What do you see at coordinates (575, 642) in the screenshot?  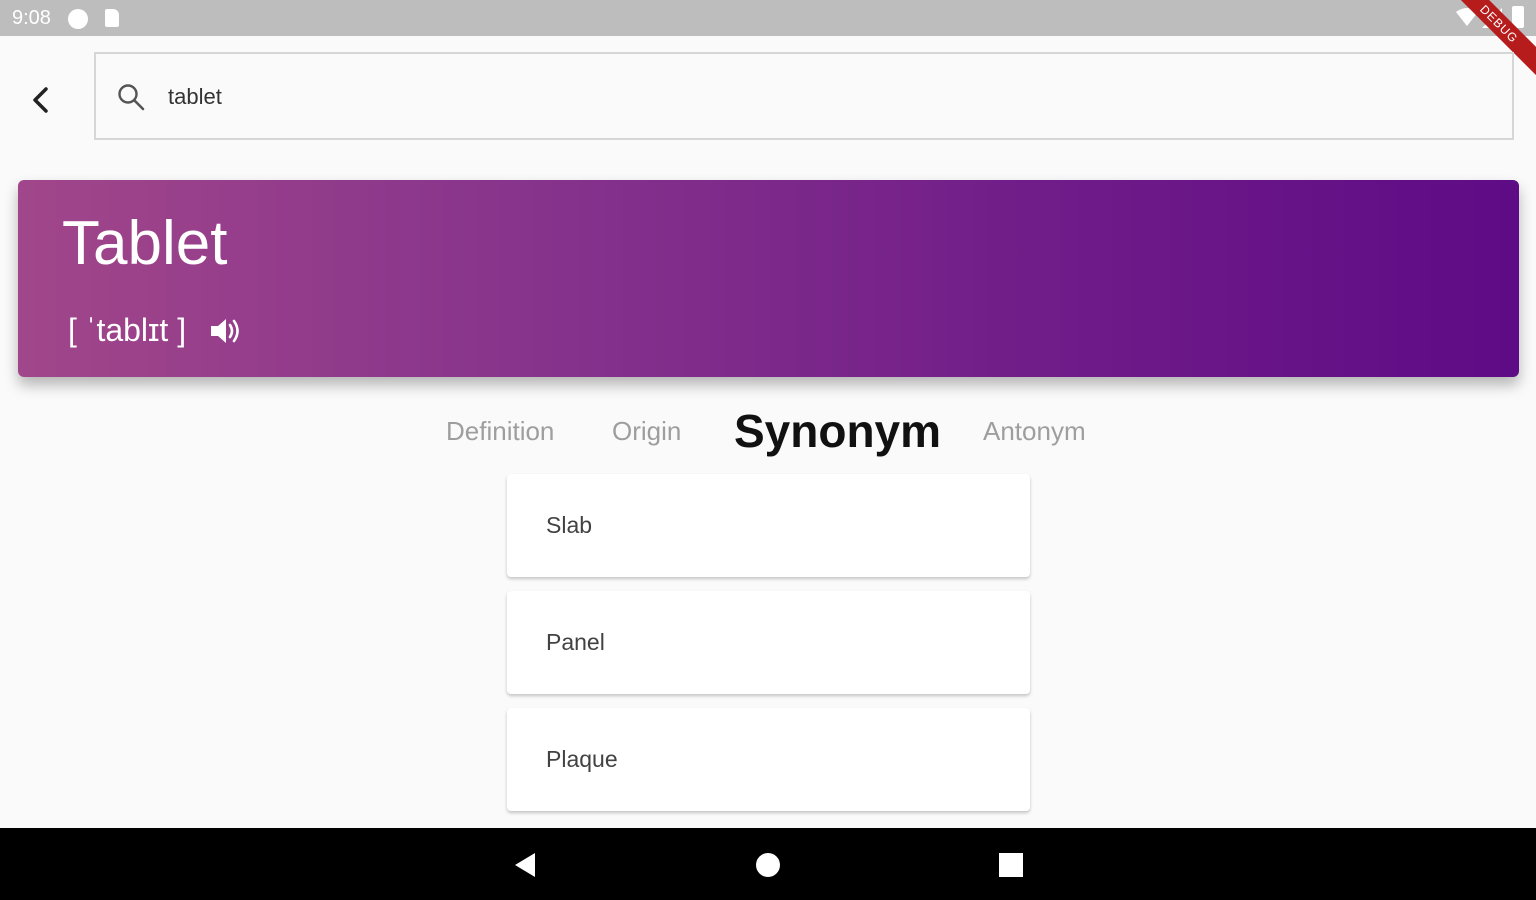 I see `synonym-text: Panel` at bounding box center [575, 642].